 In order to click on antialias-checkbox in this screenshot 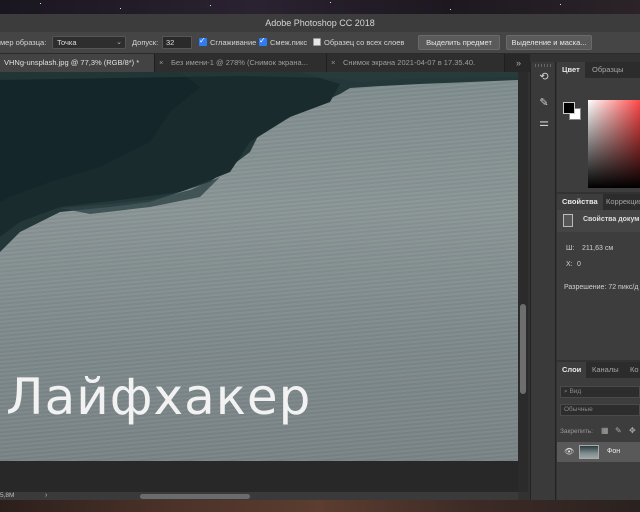, I will do `click(203, 41)`.